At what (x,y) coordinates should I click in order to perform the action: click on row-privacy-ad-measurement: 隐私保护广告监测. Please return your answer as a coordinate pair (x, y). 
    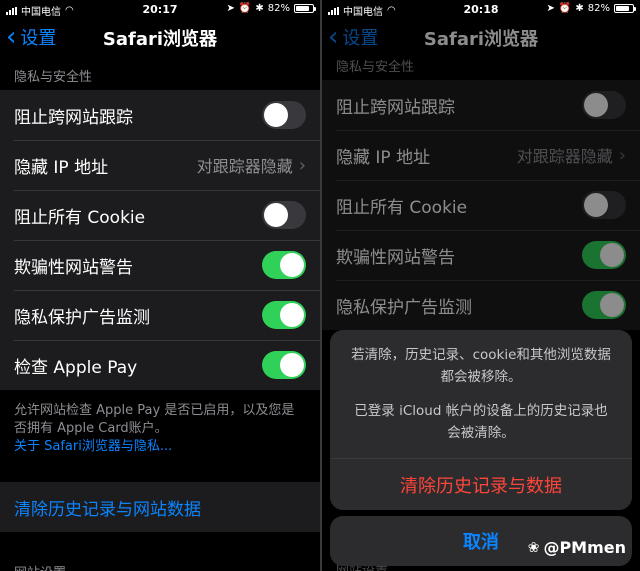
    Looking at the image, I should click on (160, 315).